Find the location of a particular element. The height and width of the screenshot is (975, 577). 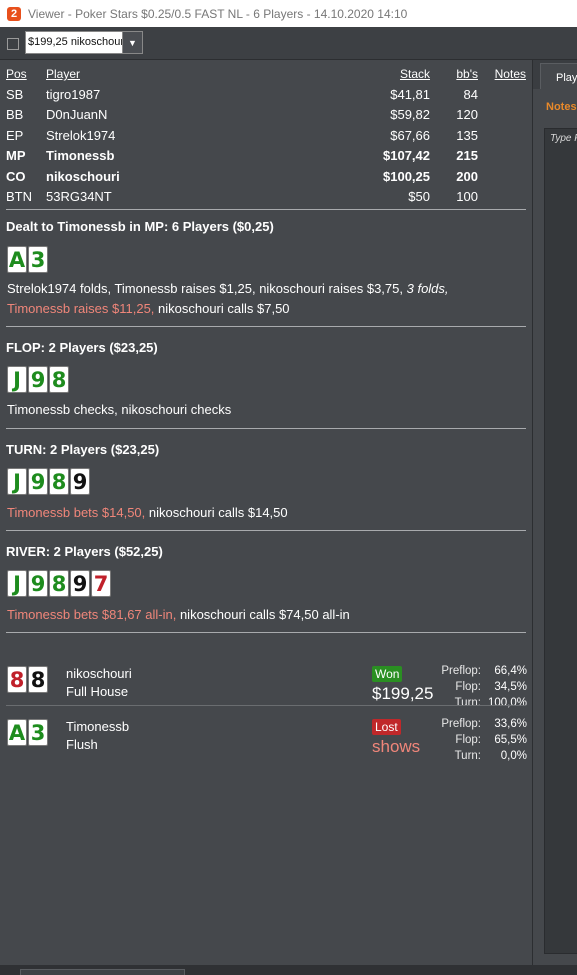

notes-placeholder: Type P is located at coordinates (563, 138).